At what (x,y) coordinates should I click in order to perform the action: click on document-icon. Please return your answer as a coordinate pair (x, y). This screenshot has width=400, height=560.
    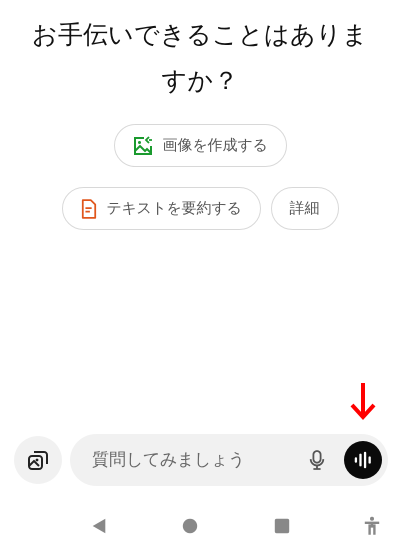
    Looking at the image, I should click on (88, 208).